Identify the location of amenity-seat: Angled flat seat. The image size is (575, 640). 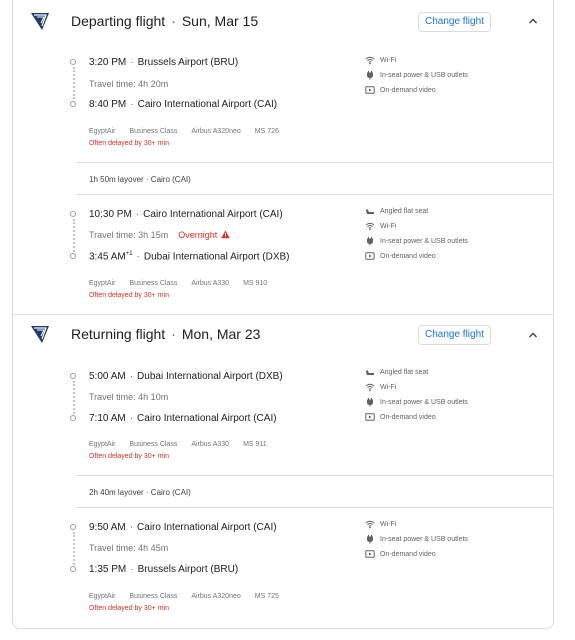
(396, 211).